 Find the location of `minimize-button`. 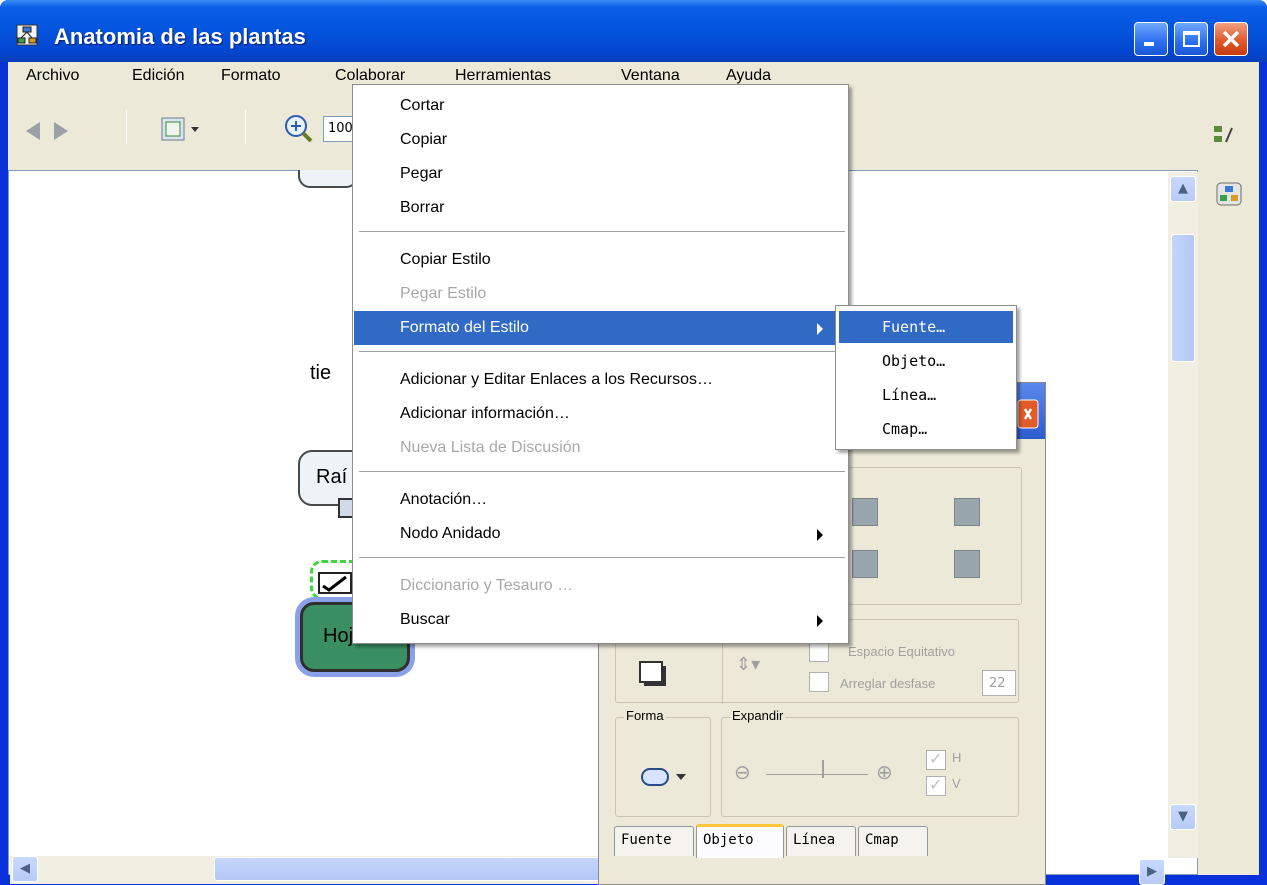

minimize-button is located at coordinates (1151, 39).